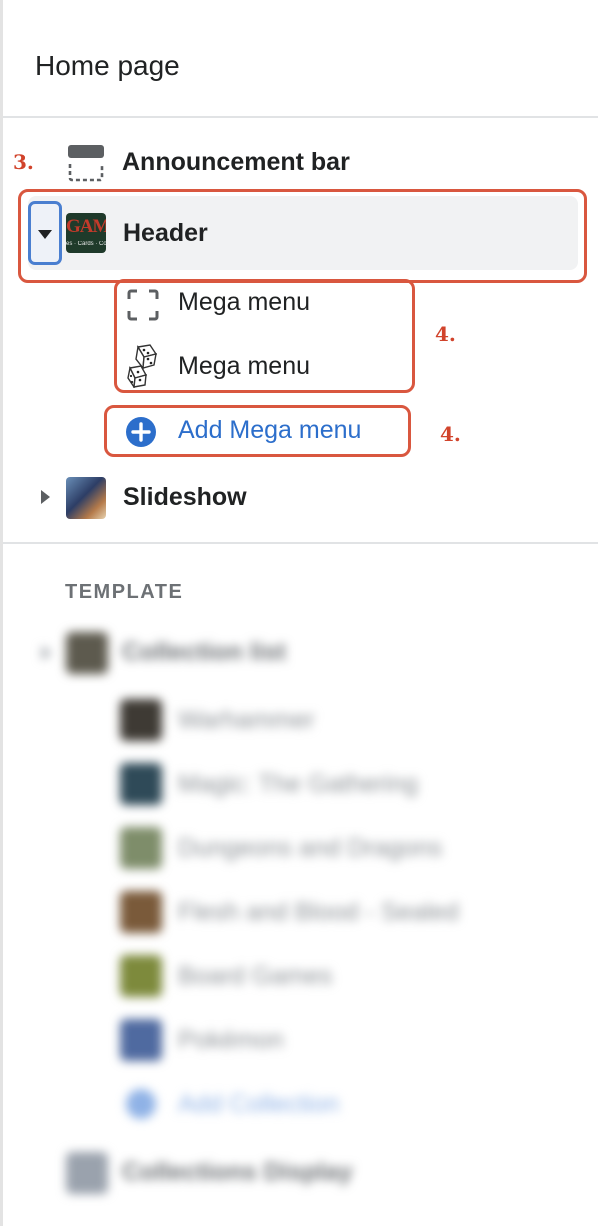  I want to click on section-collections-display: Collections Display, so click(300, 1173).